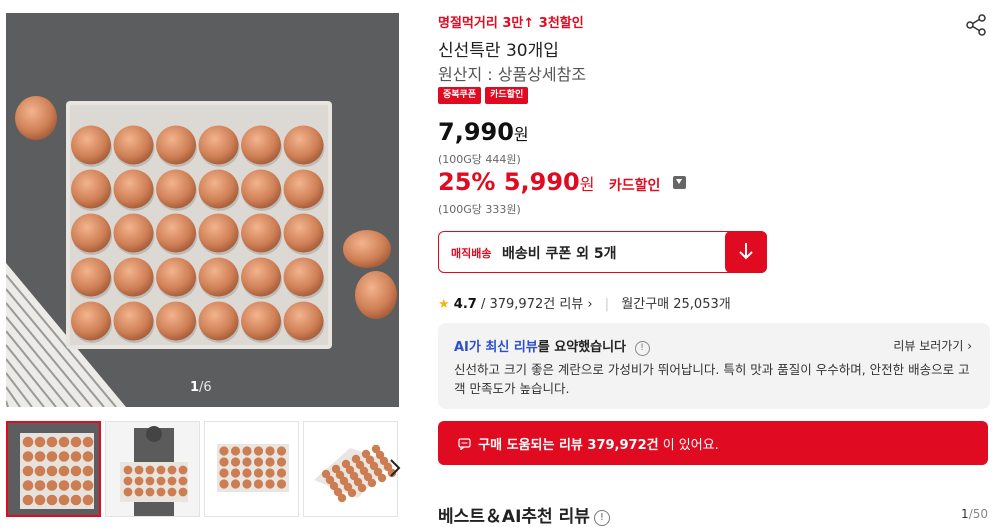 The image size is (1000, 527). Describe the element at coordinates (559, 254) in the screenshot. I see `shipping-coupon-text: 배송비 쿠폰 외 5개` at that location.